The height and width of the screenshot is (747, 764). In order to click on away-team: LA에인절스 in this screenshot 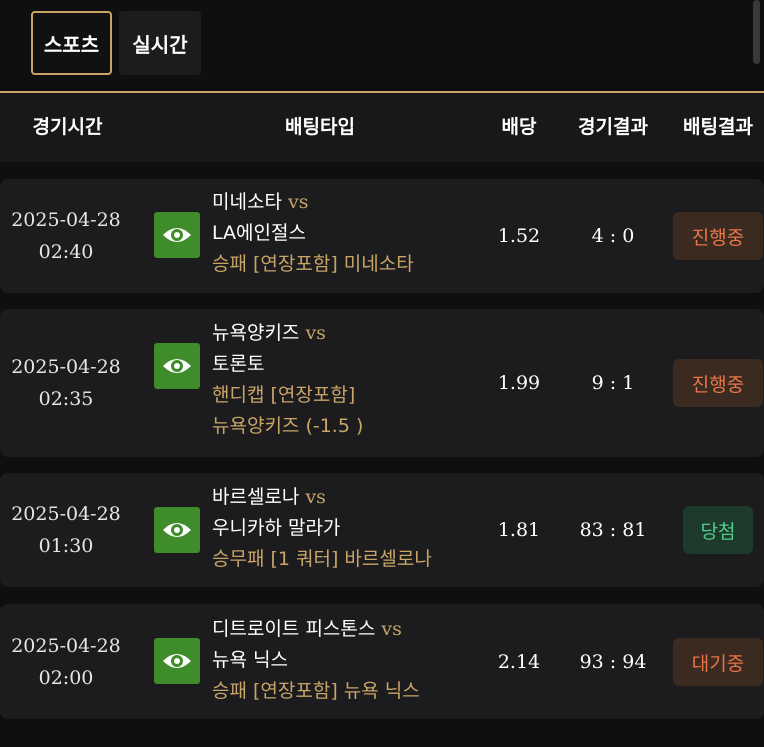, I will do `click(259, 233)`.